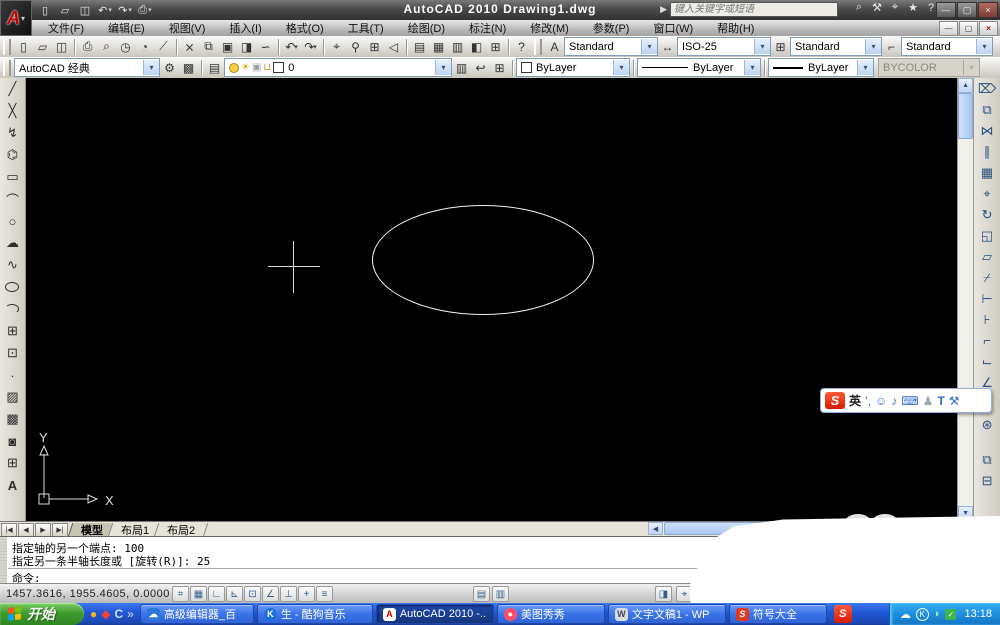  What do you see at coordinates (836, 46) in the screenshot?
I see `table-style-combo: Standard ▾` at bounding box center [836, 46].